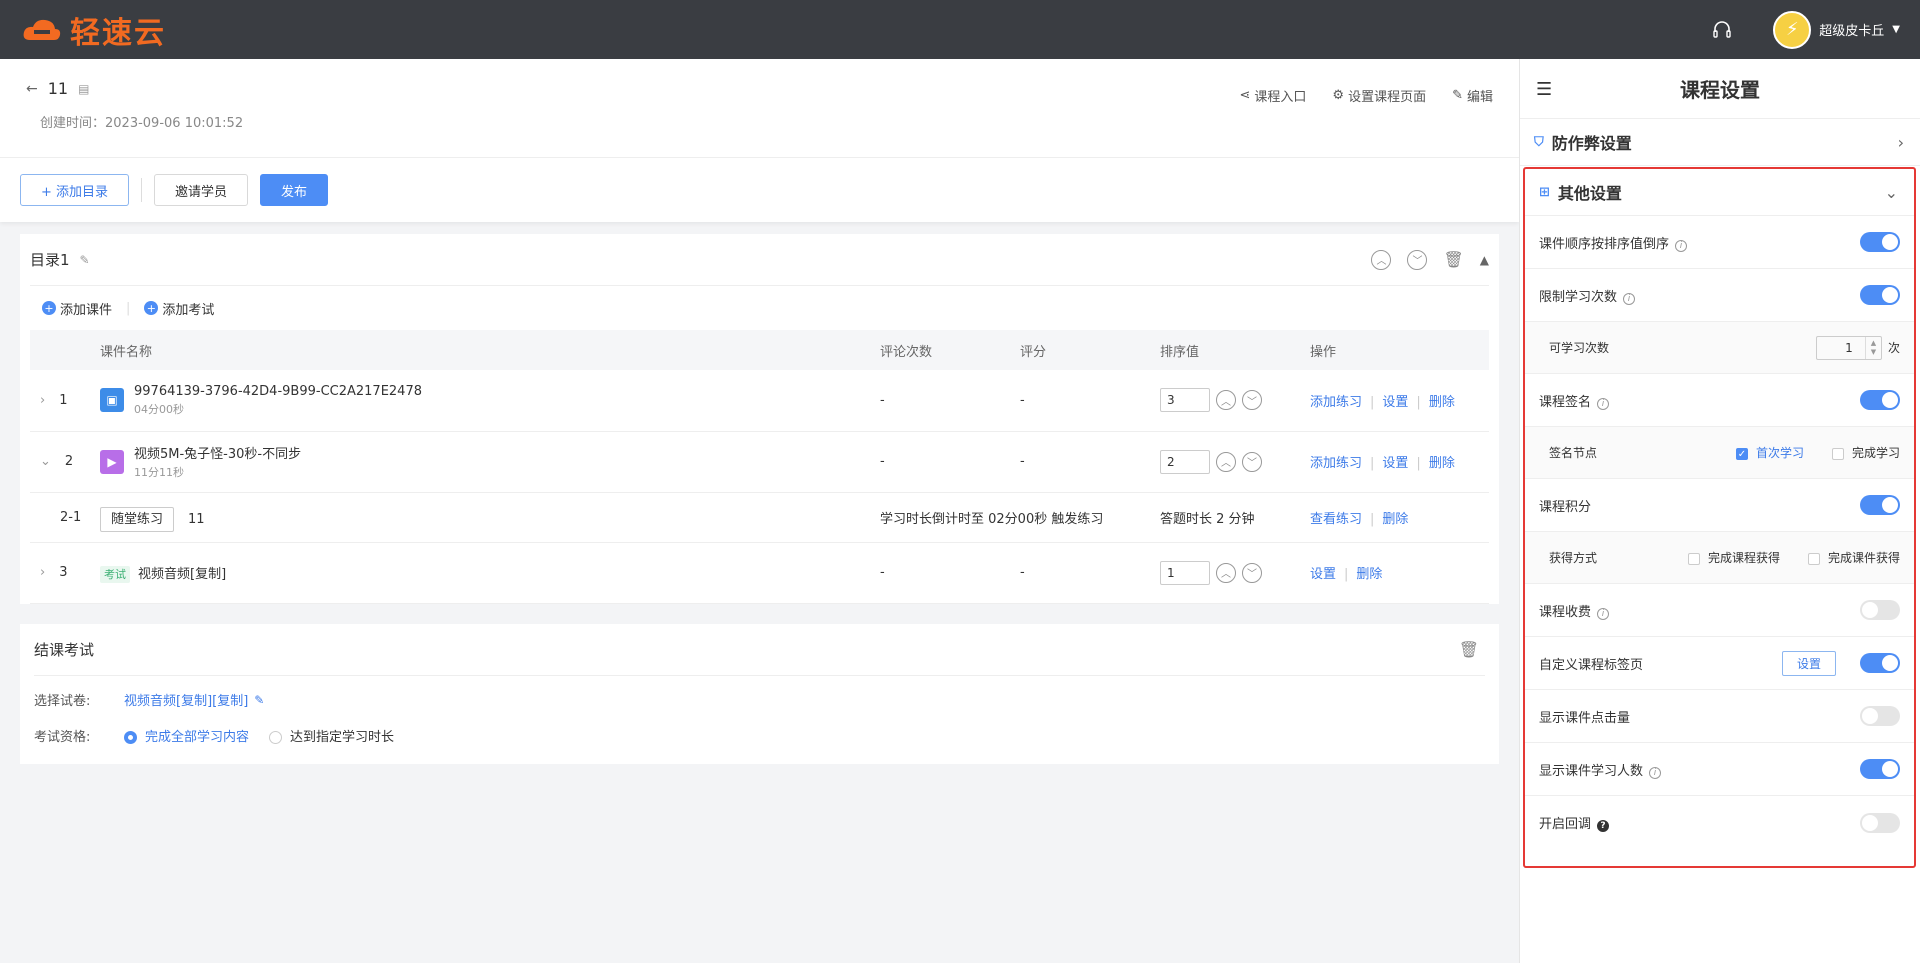 This screenshot has height=963, width=1920. Describe the element at coordinates (201, 190) in the screenshot. I see `invite-button: 邀请学员` at that location.